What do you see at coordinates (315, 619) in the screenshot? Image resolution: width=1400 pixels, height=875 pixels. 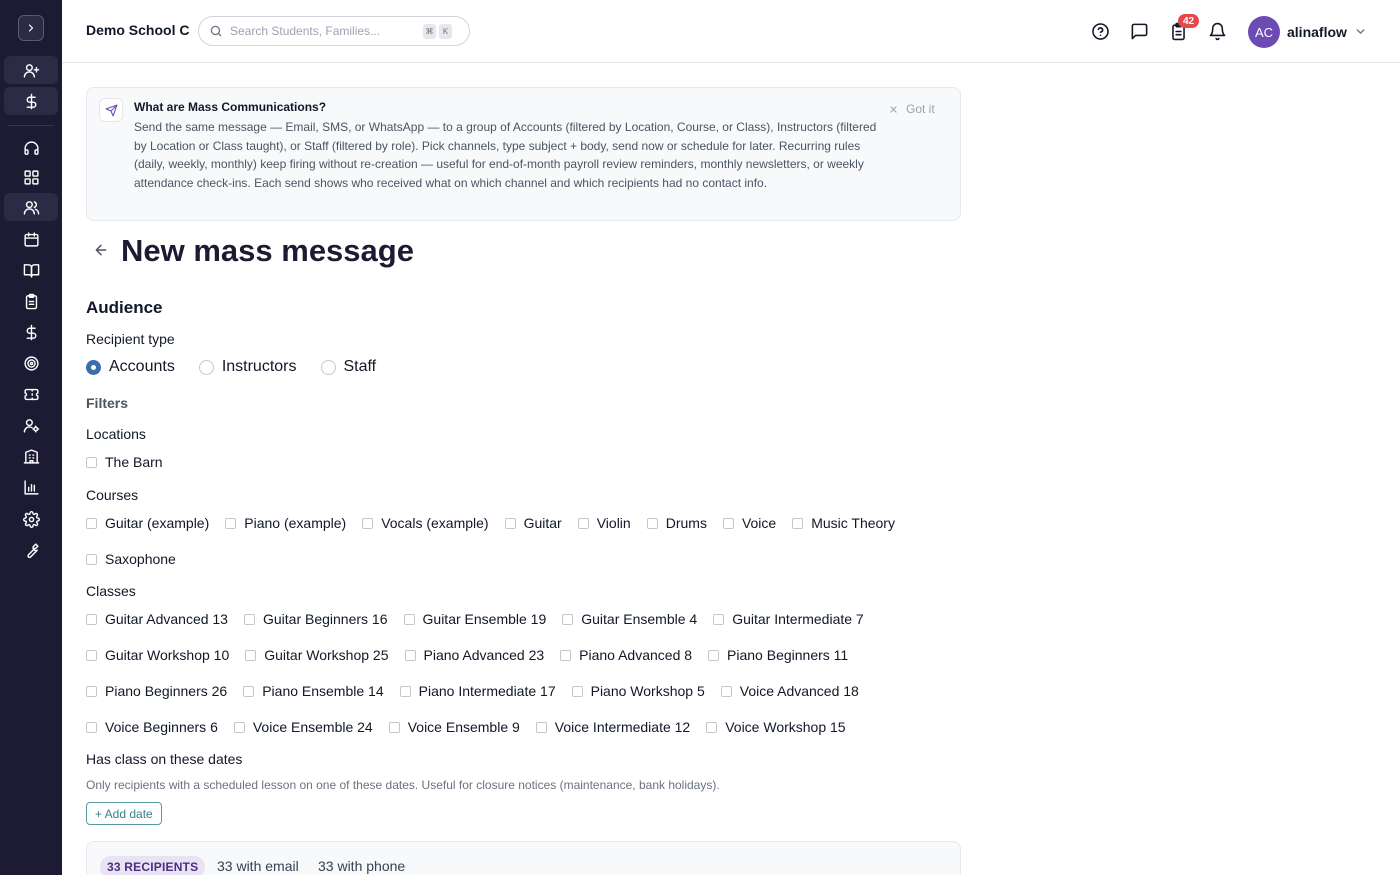 I see `checkbox-class: Guitar Beginners 16` at bounding box center [315, 619].